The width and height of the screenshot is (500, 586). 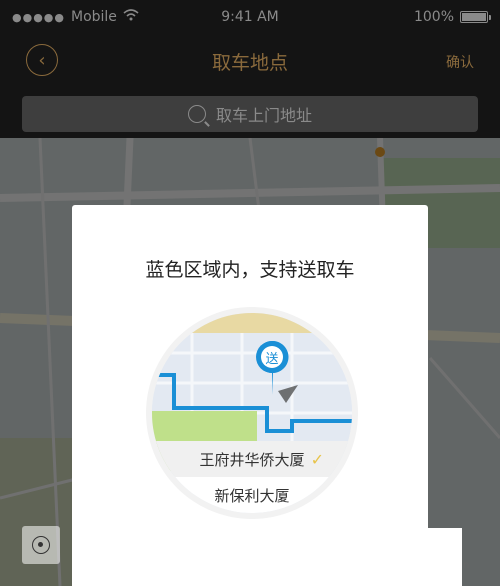 What do you see at coordinates (263, 115) in the screenshot?
I see `search-placeholder: 取车上门地址` at bounding box center [263, 115].